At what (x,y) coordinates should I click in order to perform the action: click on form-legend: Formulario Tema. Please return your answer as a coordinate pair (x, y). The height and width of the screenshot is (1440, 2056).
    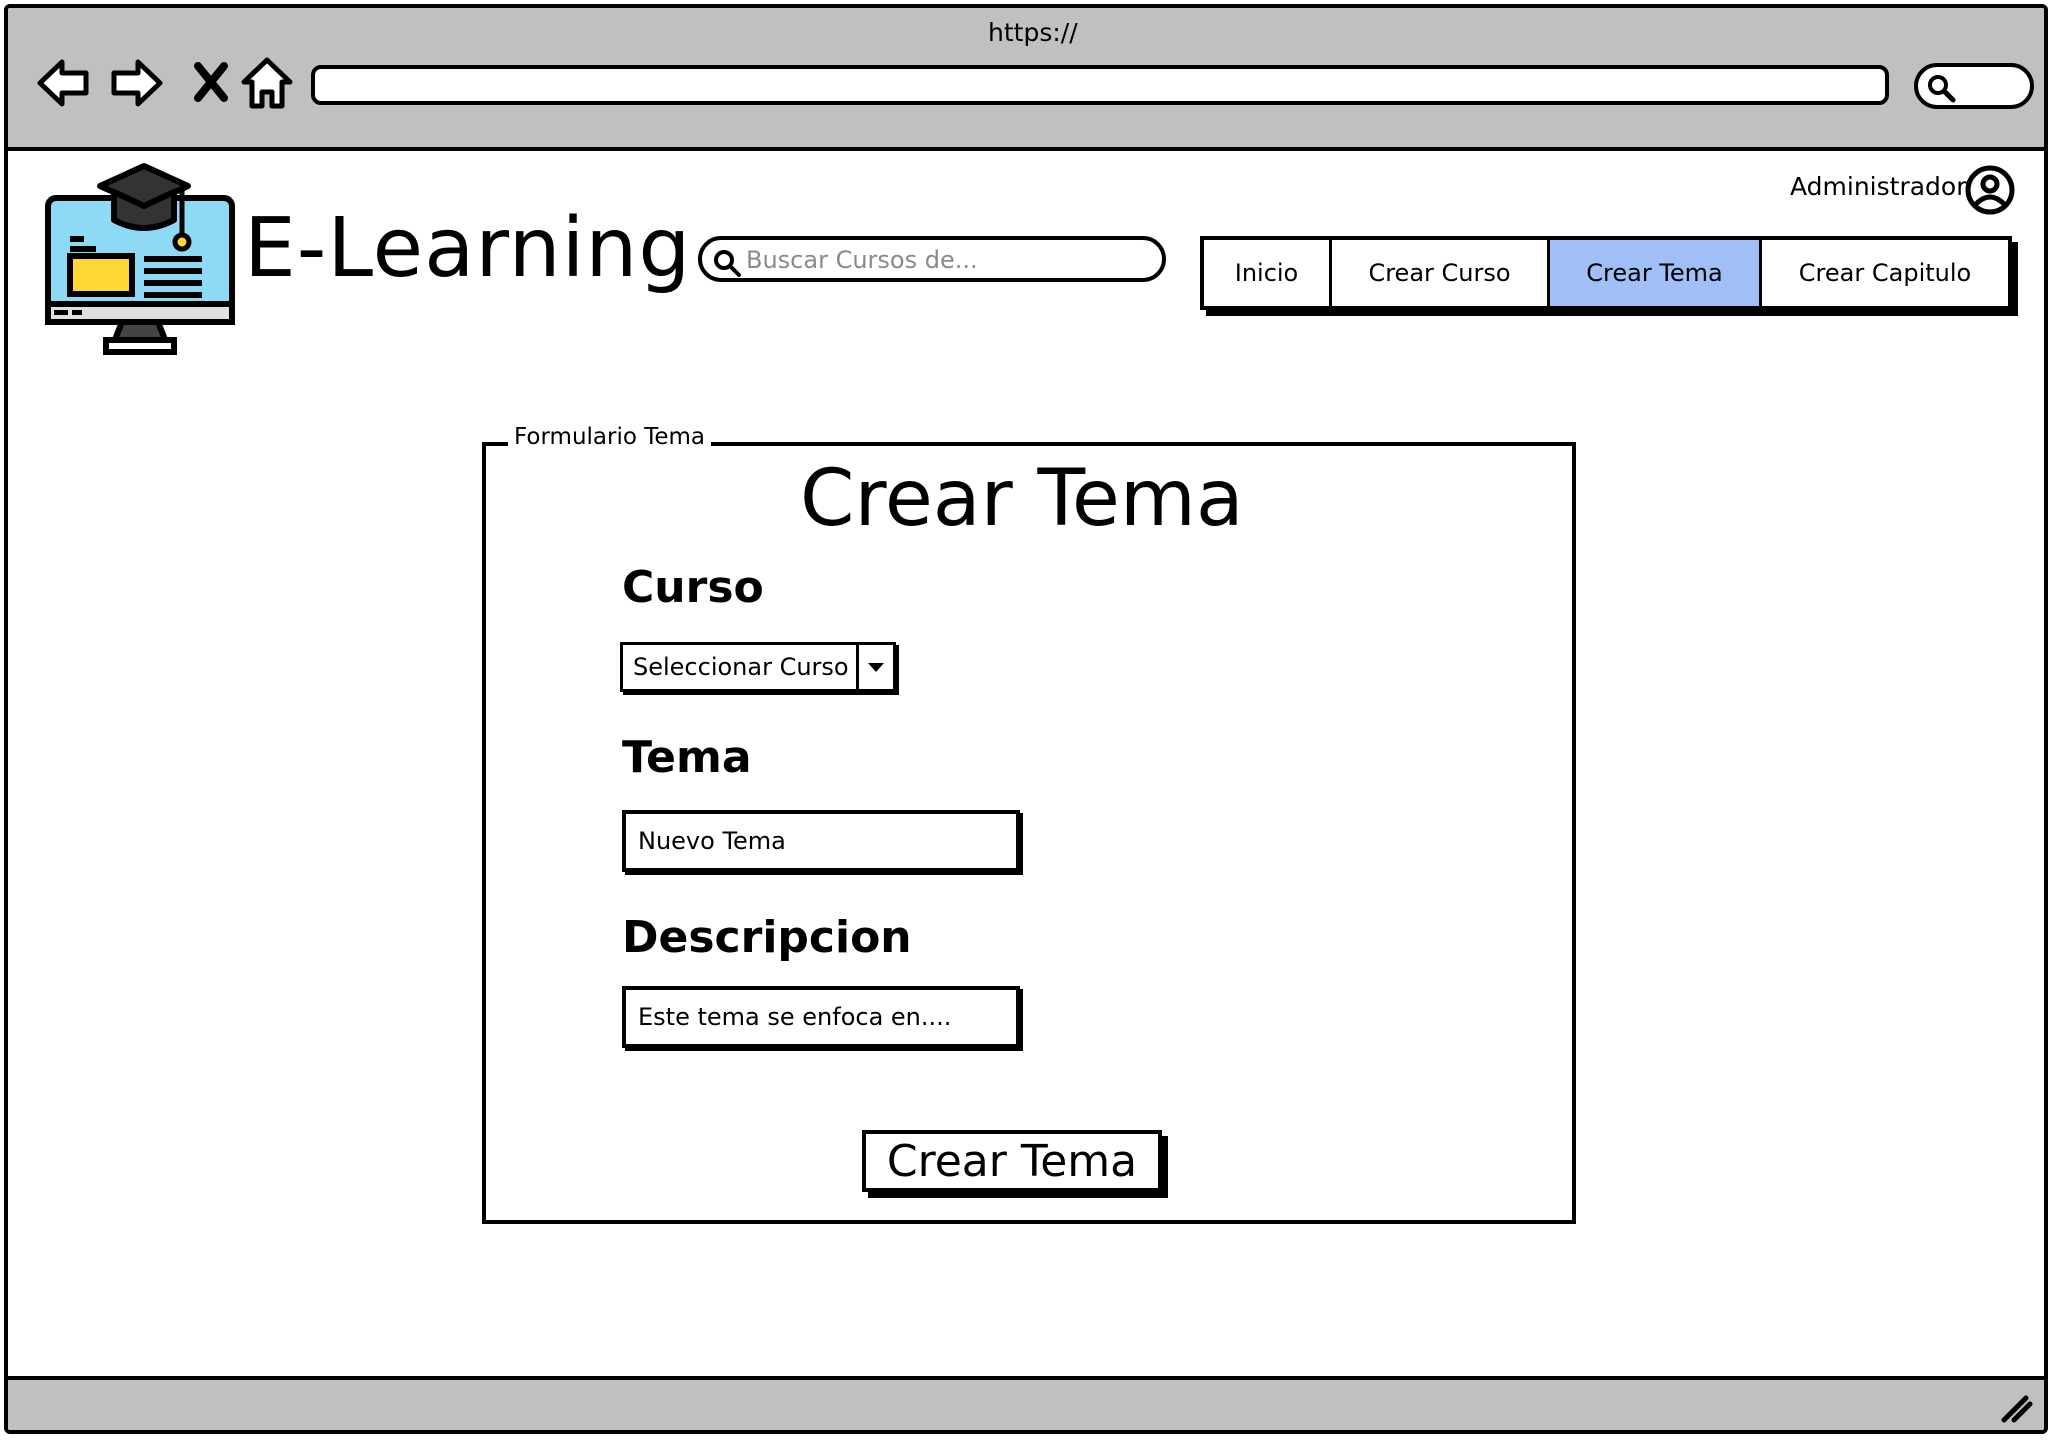
    Looking at the image, I should click on (610, 438).